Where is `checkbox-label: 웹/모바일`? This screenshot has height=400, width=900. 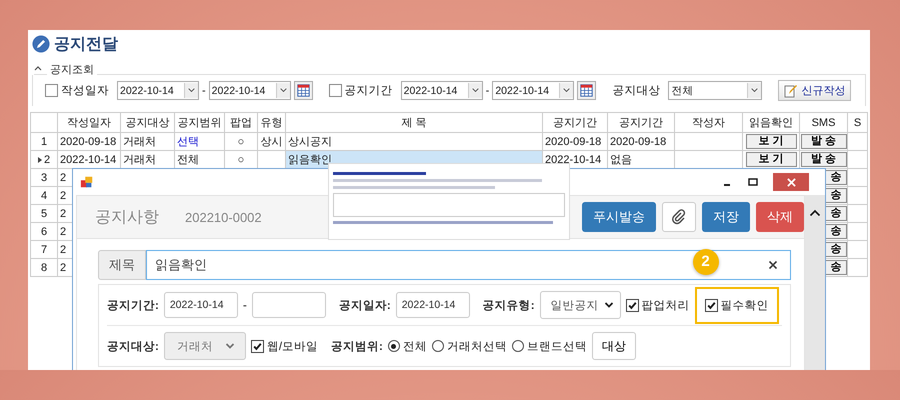 checkbox-label: 웹/모바일 is located at coordinates (292, 347).